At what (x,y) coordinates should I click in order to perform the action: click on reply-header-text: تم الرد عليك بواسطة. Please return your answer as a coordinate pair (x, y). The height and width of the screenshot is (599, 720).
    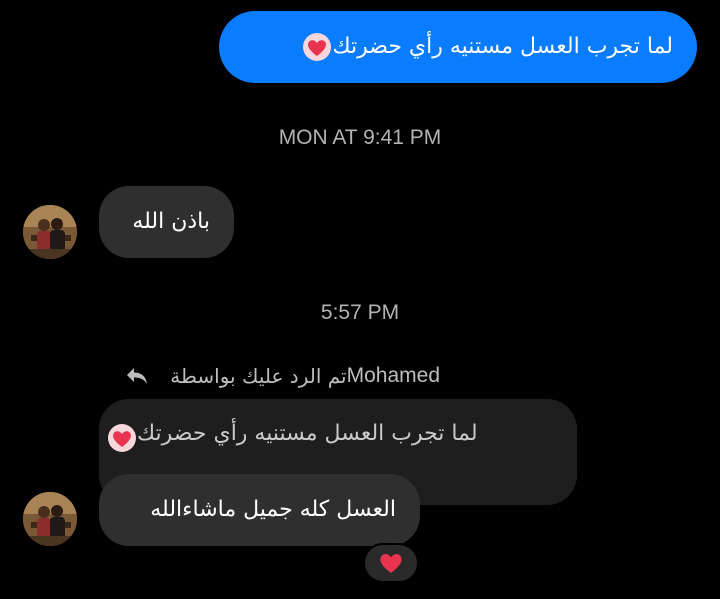
    Looking at the image, I should click on (258, 376).